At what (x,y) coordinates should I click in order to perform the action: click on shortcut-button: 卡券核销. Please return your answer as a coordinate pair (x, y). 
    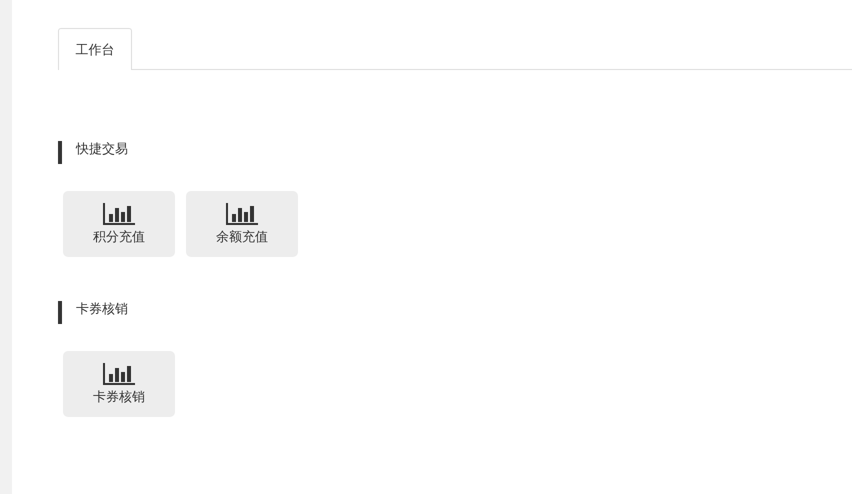
    Looking at the image, I should click on (119, 384).